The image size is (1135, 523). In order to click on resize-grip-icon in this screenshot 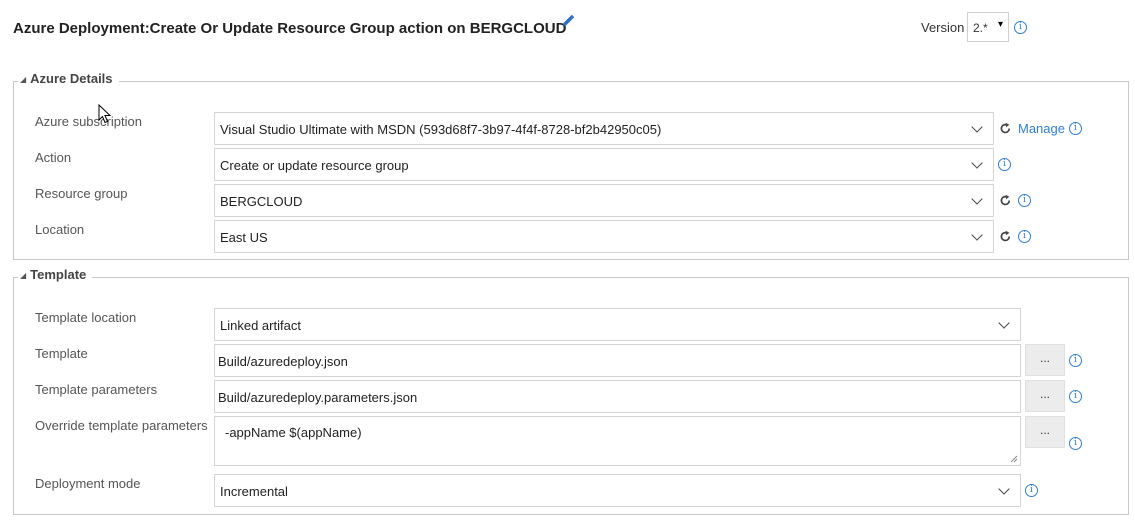, I will do `click(1014, 459)`.